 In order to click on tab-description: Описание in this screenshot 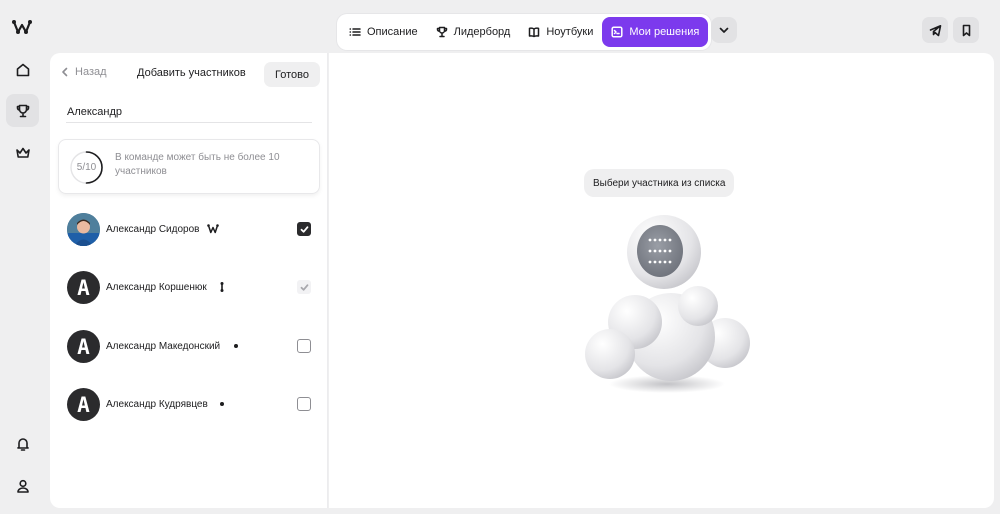, I will do `click(383, 32)`.